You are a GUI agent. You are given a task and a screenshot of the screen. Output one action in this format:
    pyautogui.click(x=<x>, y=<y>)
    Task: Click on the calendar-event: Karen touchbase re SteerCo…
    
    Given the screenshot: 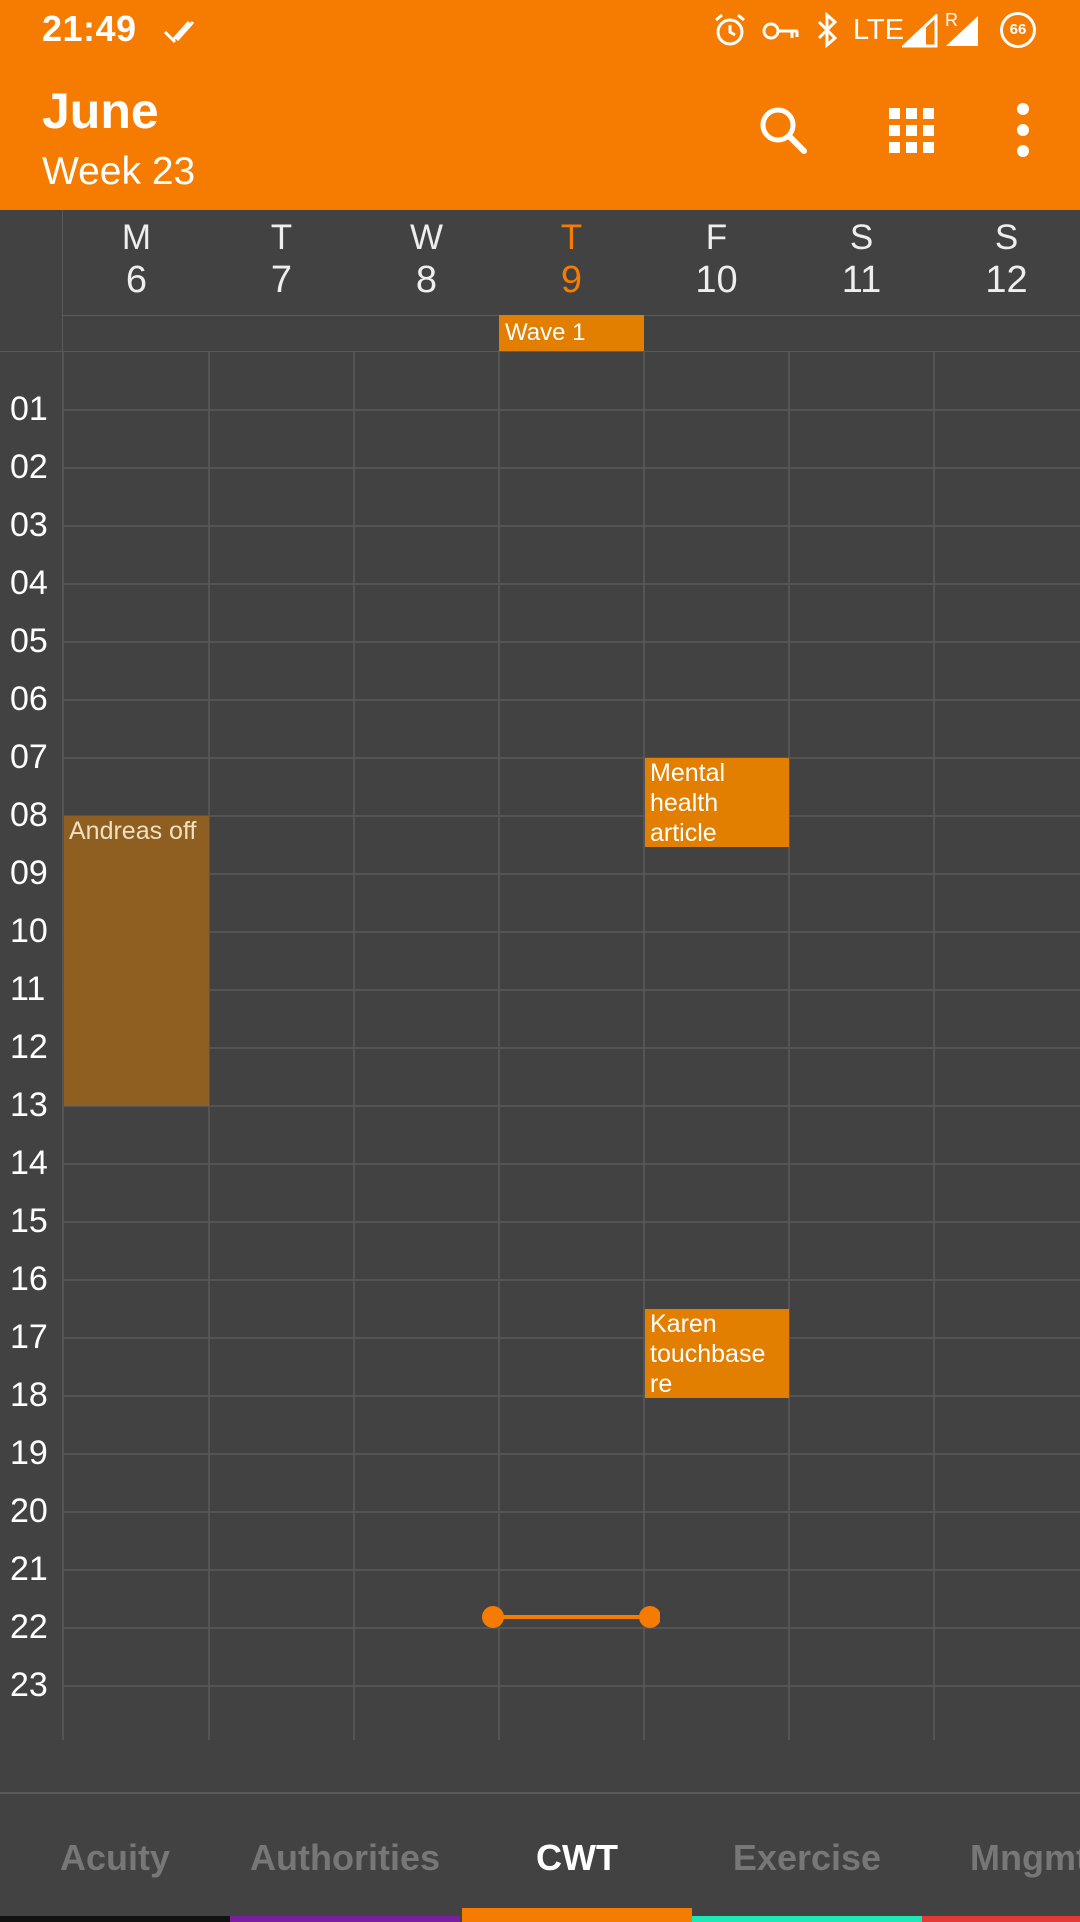 What is the action you would take?
    pyautogui.click(x=717, y=1353)
    